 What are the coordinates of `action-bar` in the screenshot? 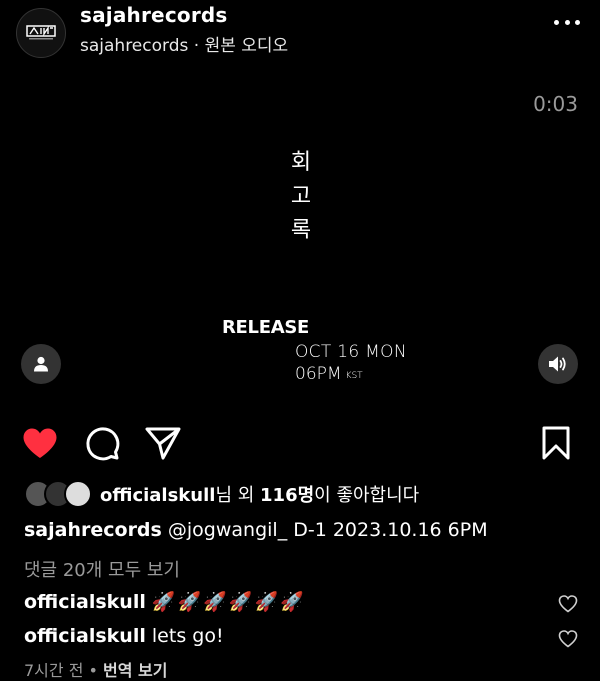 It's located at (300, 441).